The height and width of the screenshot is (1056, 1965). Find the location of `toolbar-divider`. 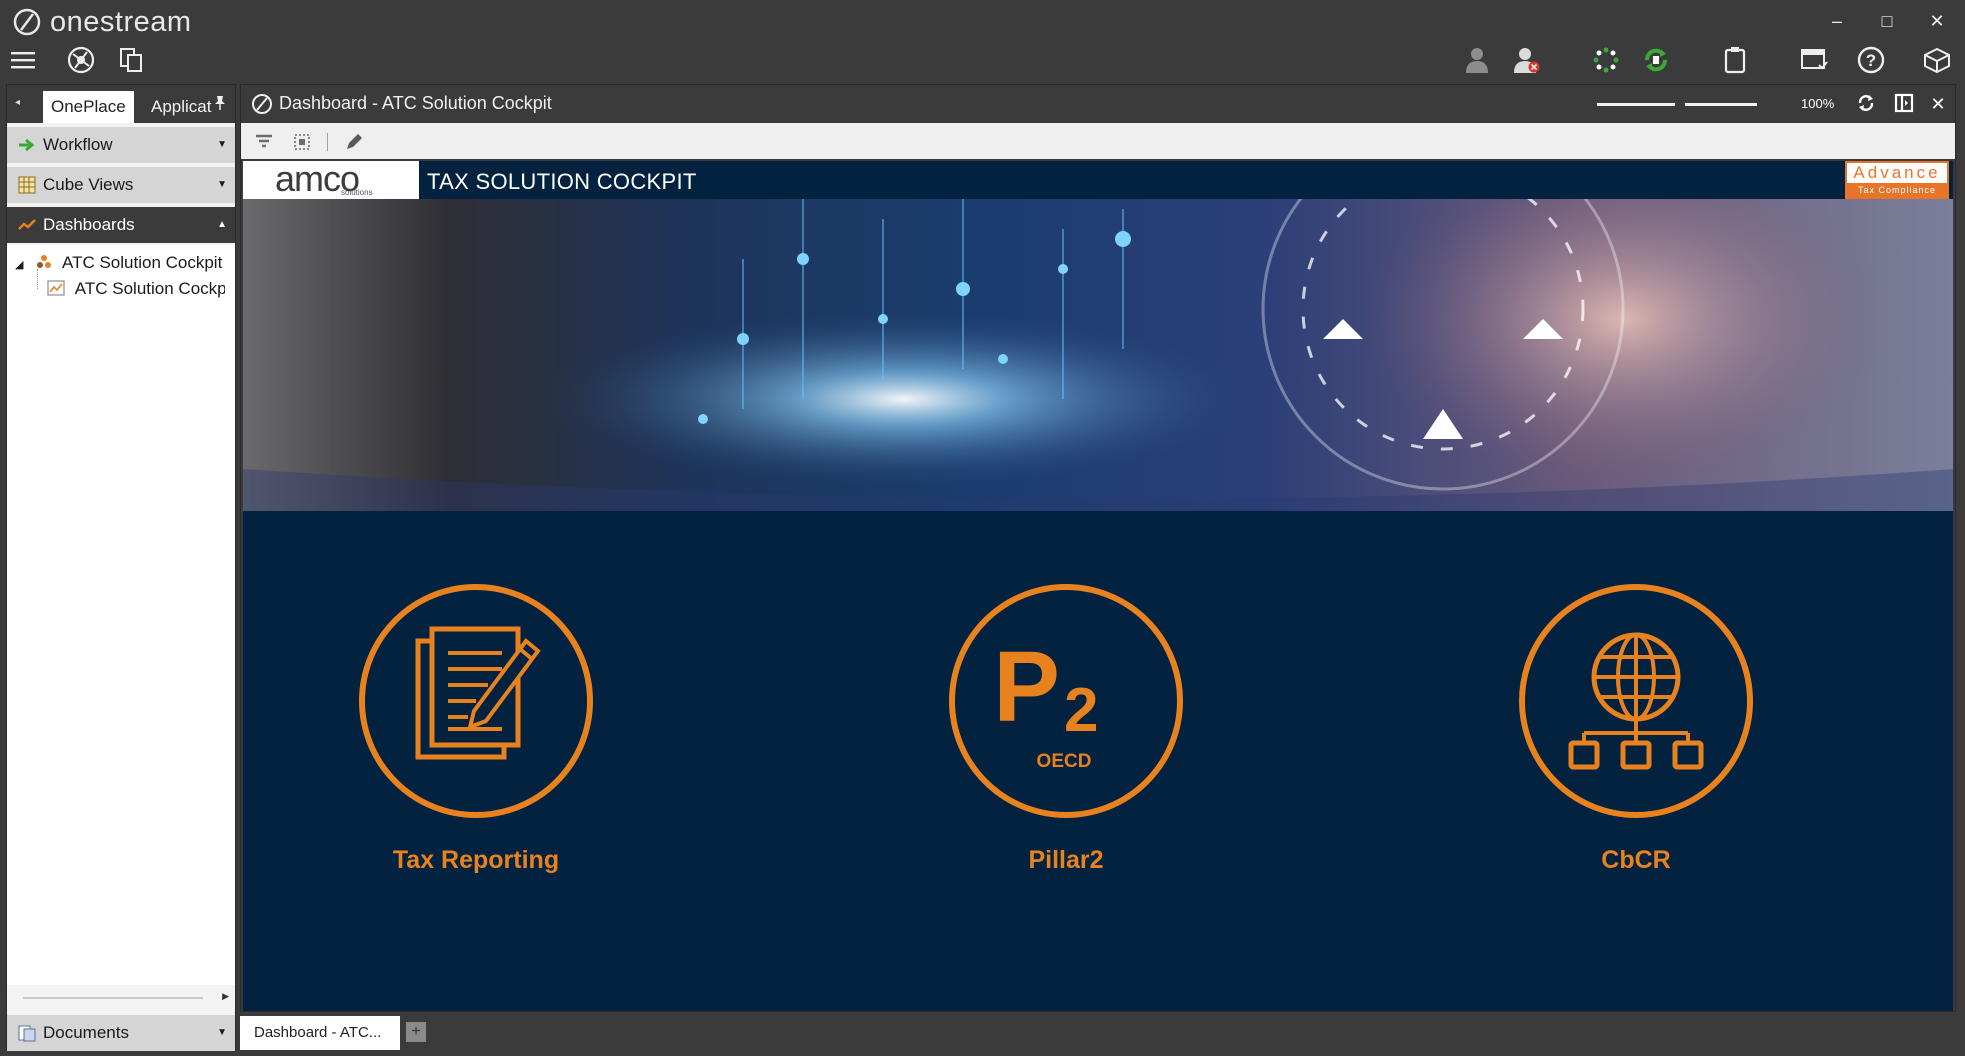

toolbar-divider is located at coordinates (327, 142).